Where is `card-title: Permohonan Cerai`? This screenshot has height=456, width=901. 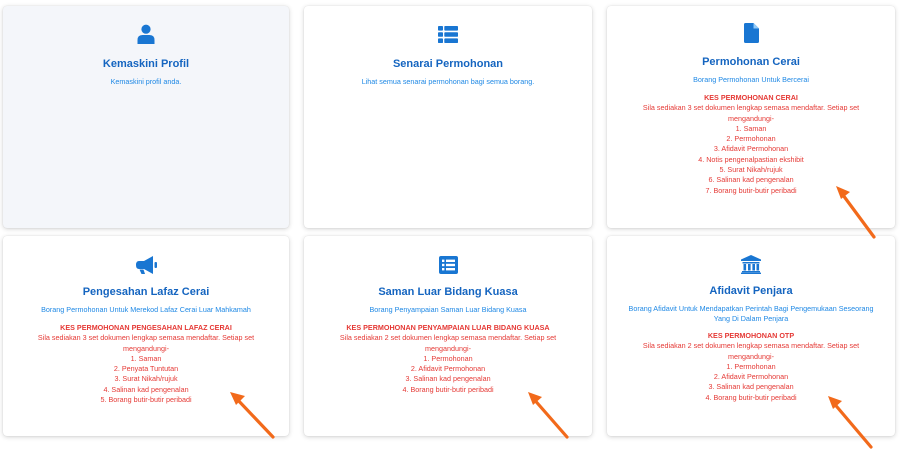
card-title: Permohonan Cerai is located at coordinates (751, 62).